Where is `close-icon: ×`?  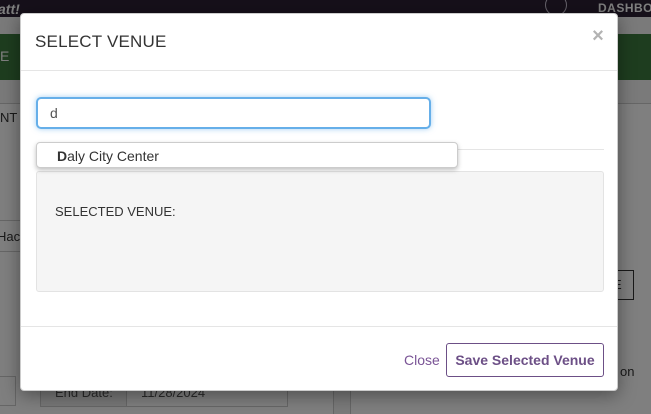 close-icon: × is located at coordinates (598, 36).